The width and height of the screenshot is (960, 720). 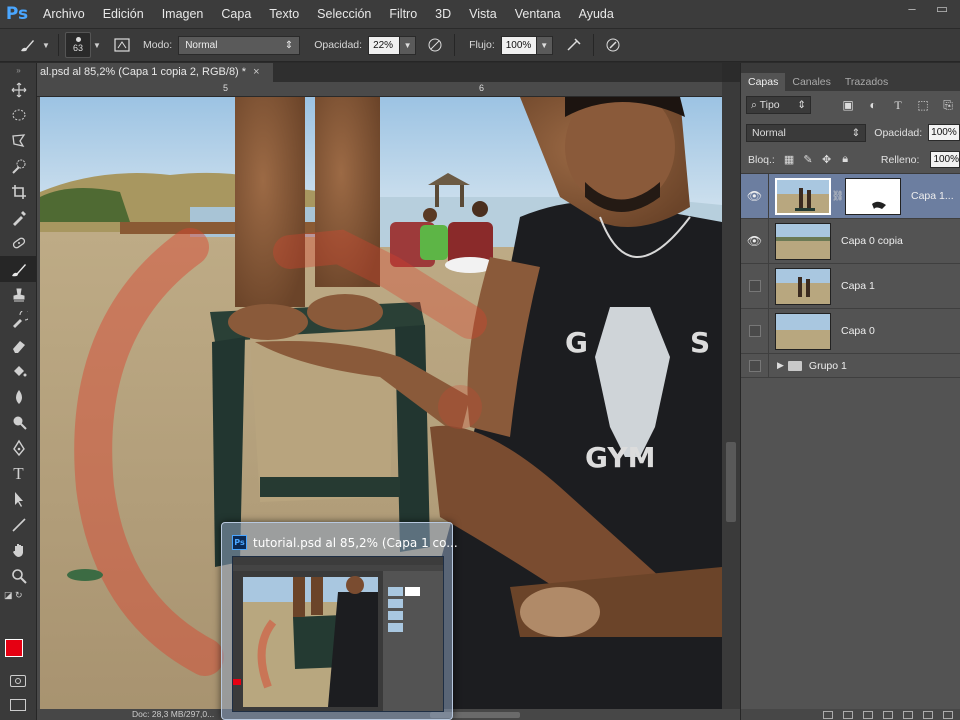 What do you see at coordinates (912, 10) in the screenshot?
I see `minimize-icon: –` at bounding box center [912, 10].